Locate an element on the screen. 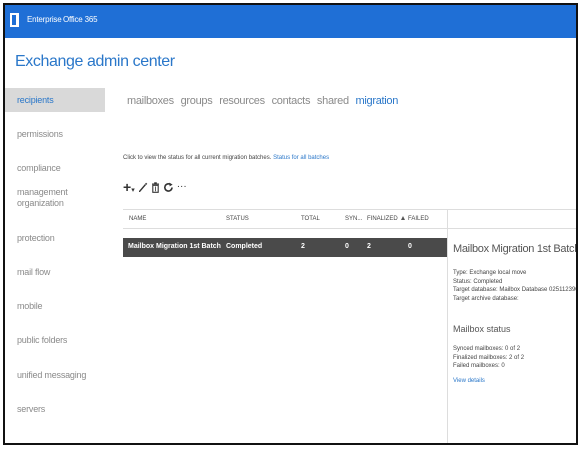 The image size is (583, 450). refresh-button is located at coordinates (168, 187).